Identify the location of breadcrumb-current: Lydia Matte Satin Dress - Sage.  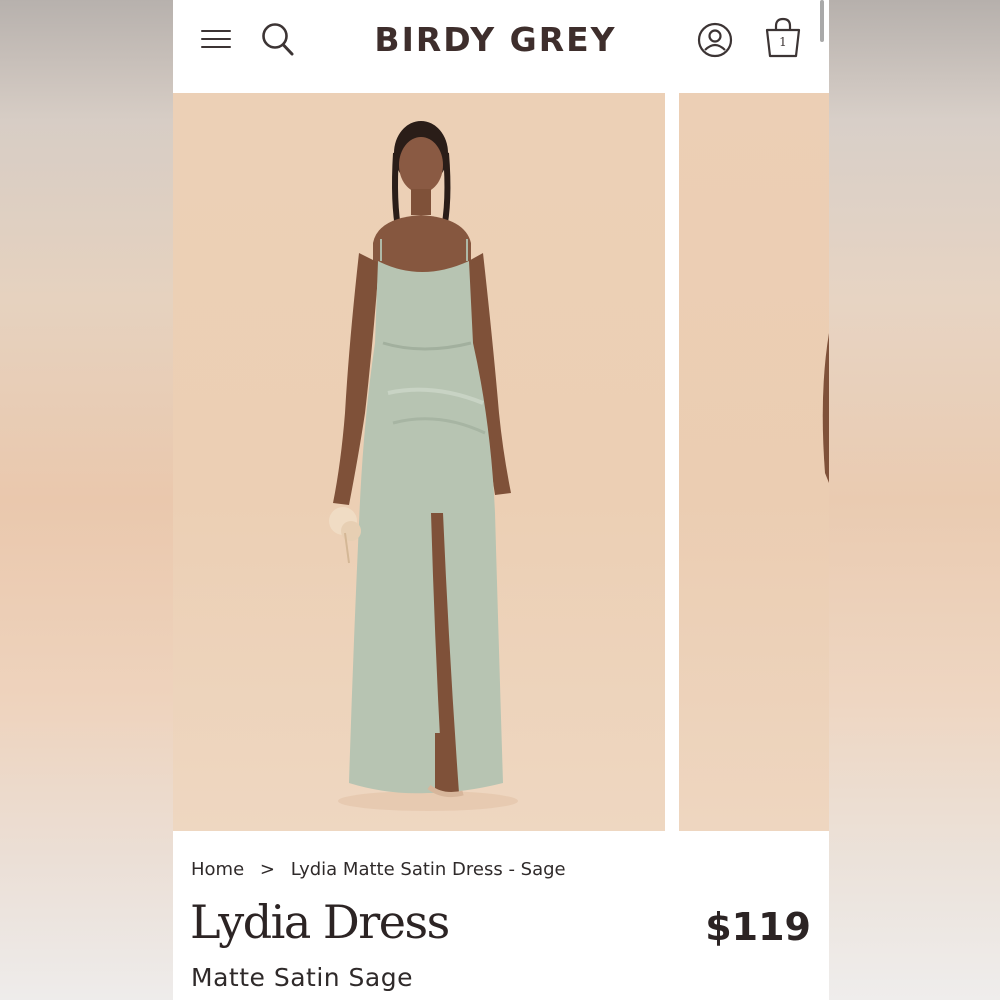
(428, 869).